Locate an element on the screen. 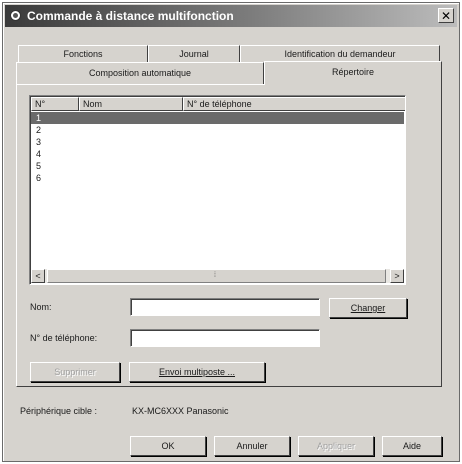  change-button-label: Changer is located at coordinates (368, 308).